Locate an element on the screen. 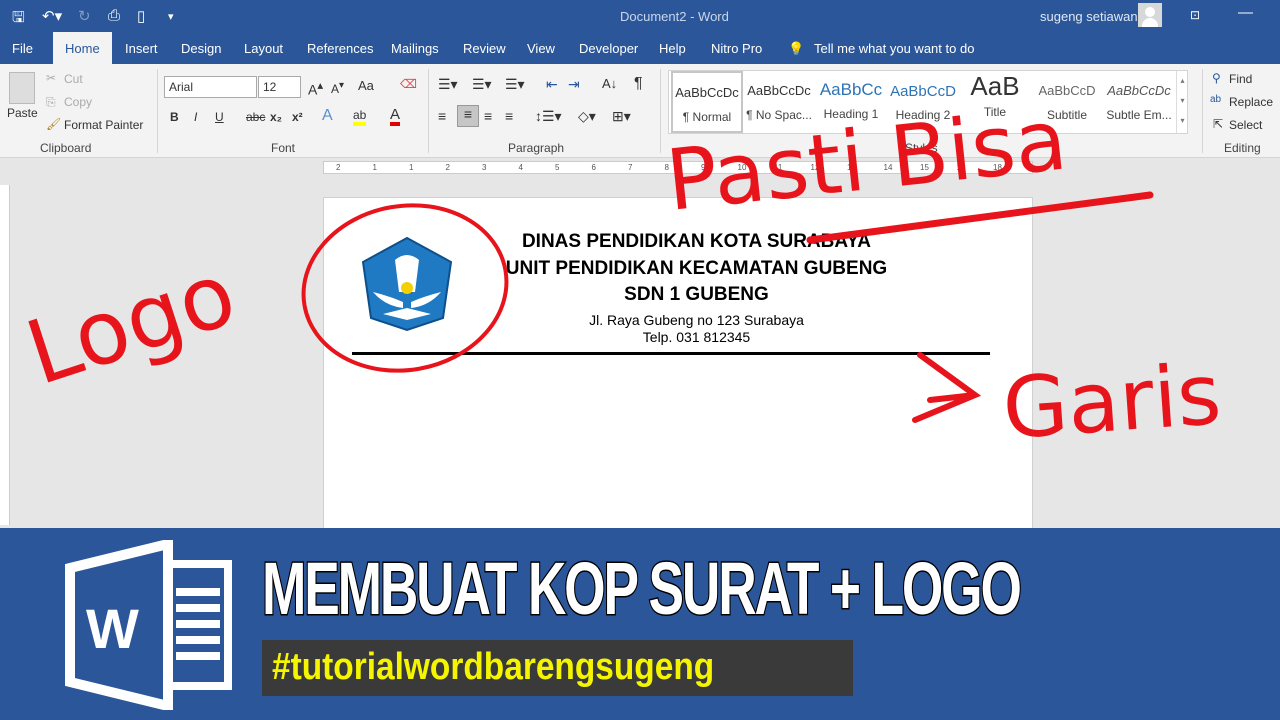 The height and width of the screenshot is (720, 1280). ruler-tick-label: 14 is located at coordinates (888, 167).